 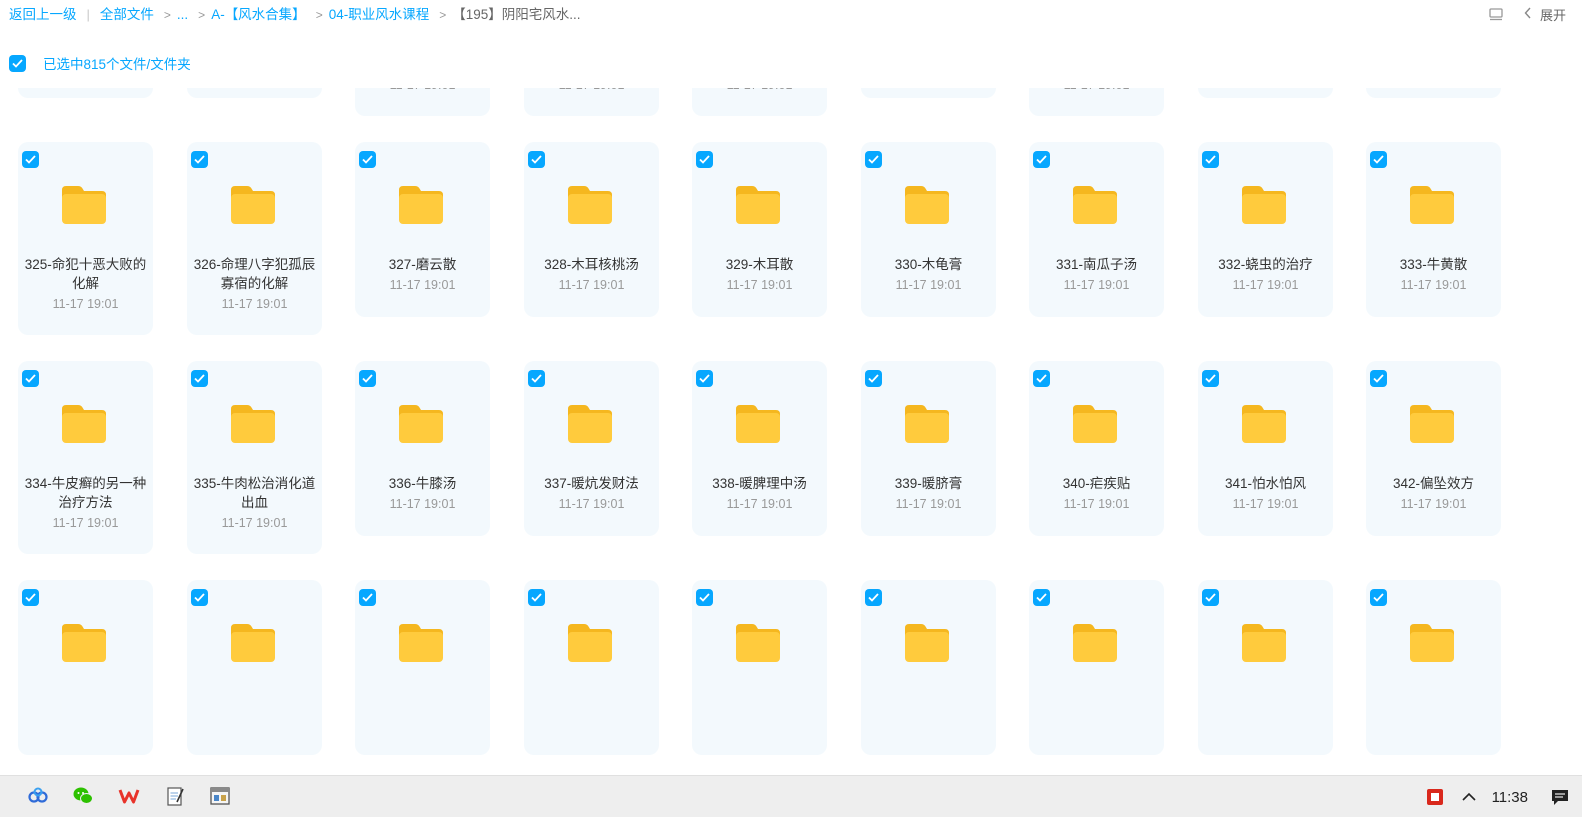 What do you see at coordinates (1265, 229) in the screenshot?
I see `file-card: 332-蛲虫的治疗 11-17 19:01` at bounding box center [1265, 229].